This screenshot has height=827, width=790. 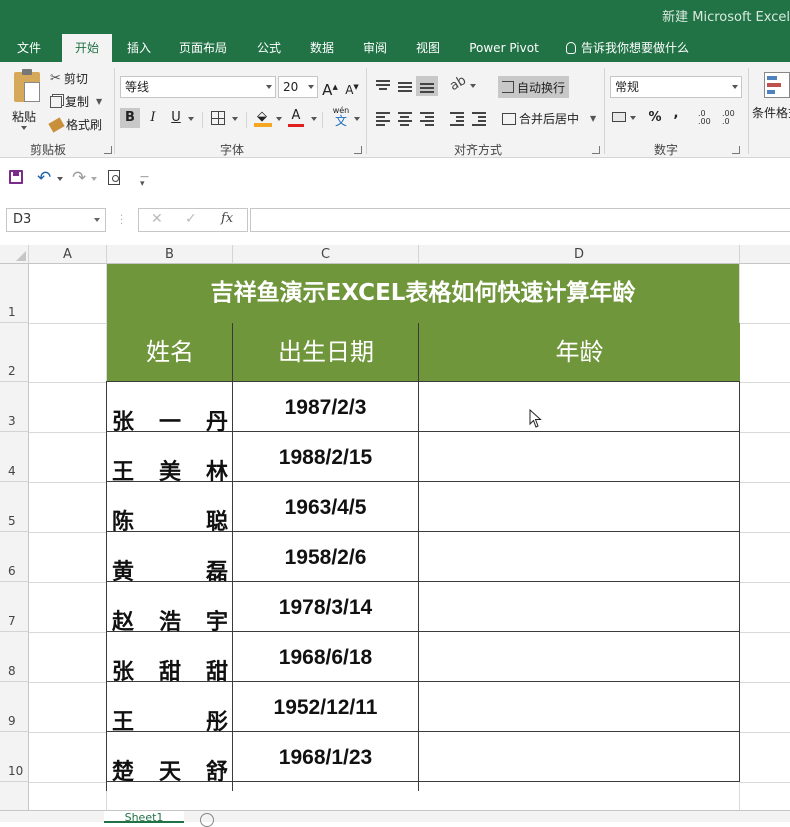 What do you see at coordinates (549, 118) in the screenshot?
I see `merge-center-button: 合并后居中 ▼` at bounding box center [549, 118].